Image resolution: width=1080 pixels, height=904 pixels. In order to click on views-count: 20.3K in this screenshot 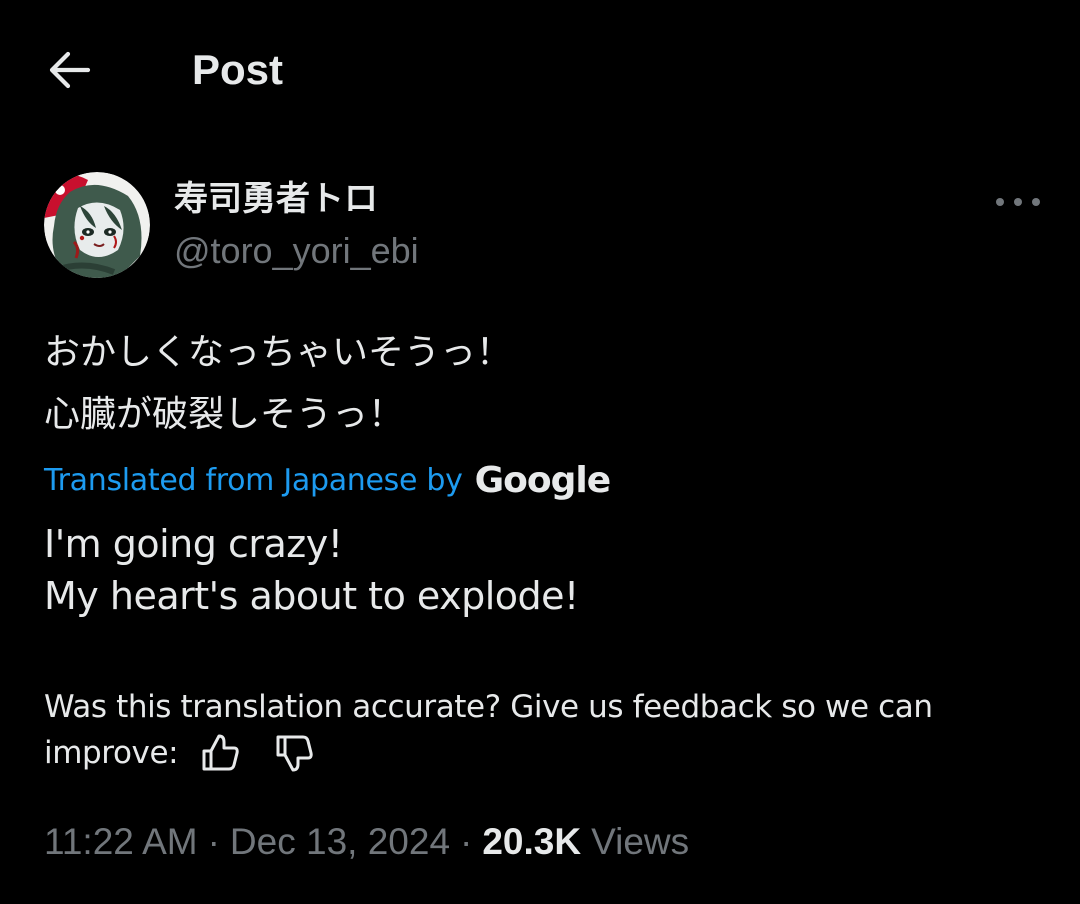, I will do `click(532, 841)`.